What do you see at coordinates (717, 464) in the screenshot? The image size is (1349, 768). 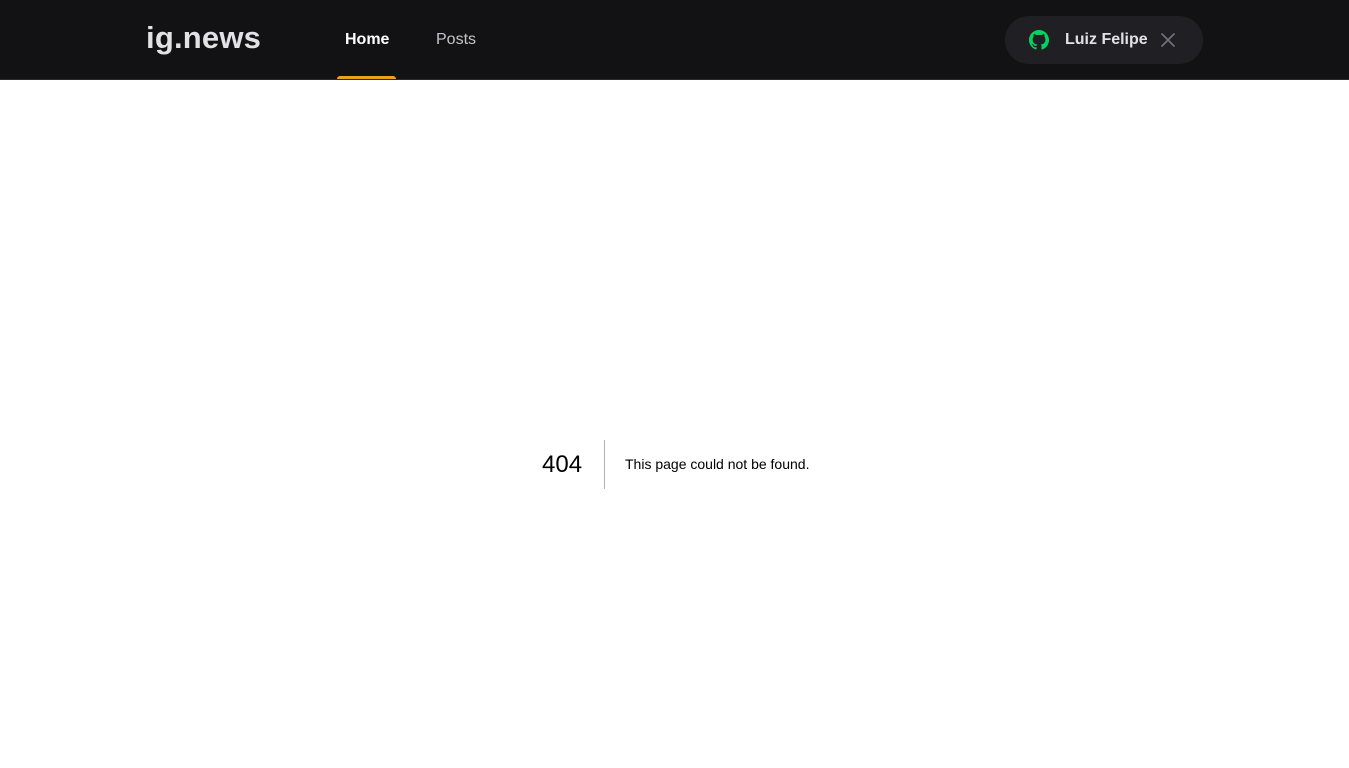 I see `error-message: This page could not be found.` at bounding box center [717, 464].